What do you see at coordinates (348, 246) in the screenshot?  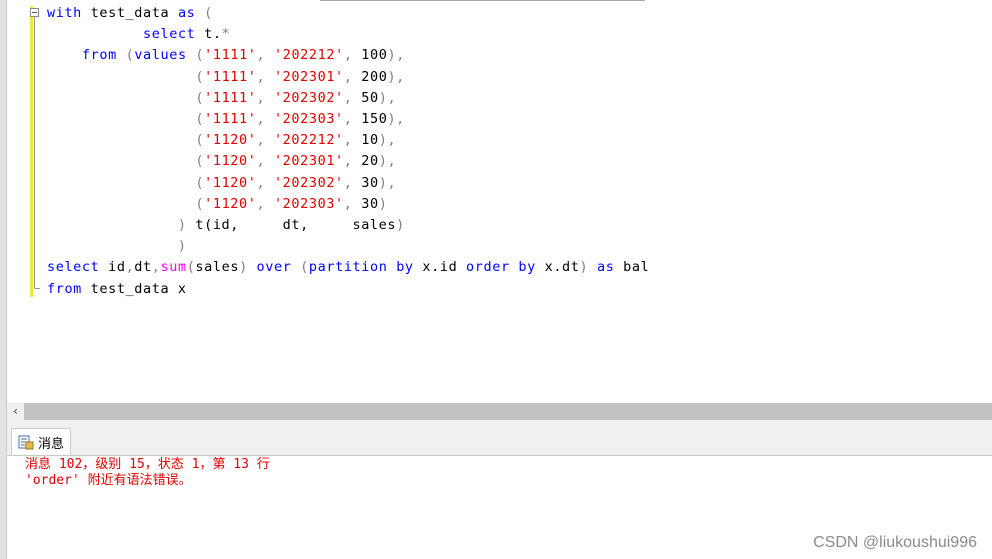 I see `code-line: )` at bounding box center [348, 246].